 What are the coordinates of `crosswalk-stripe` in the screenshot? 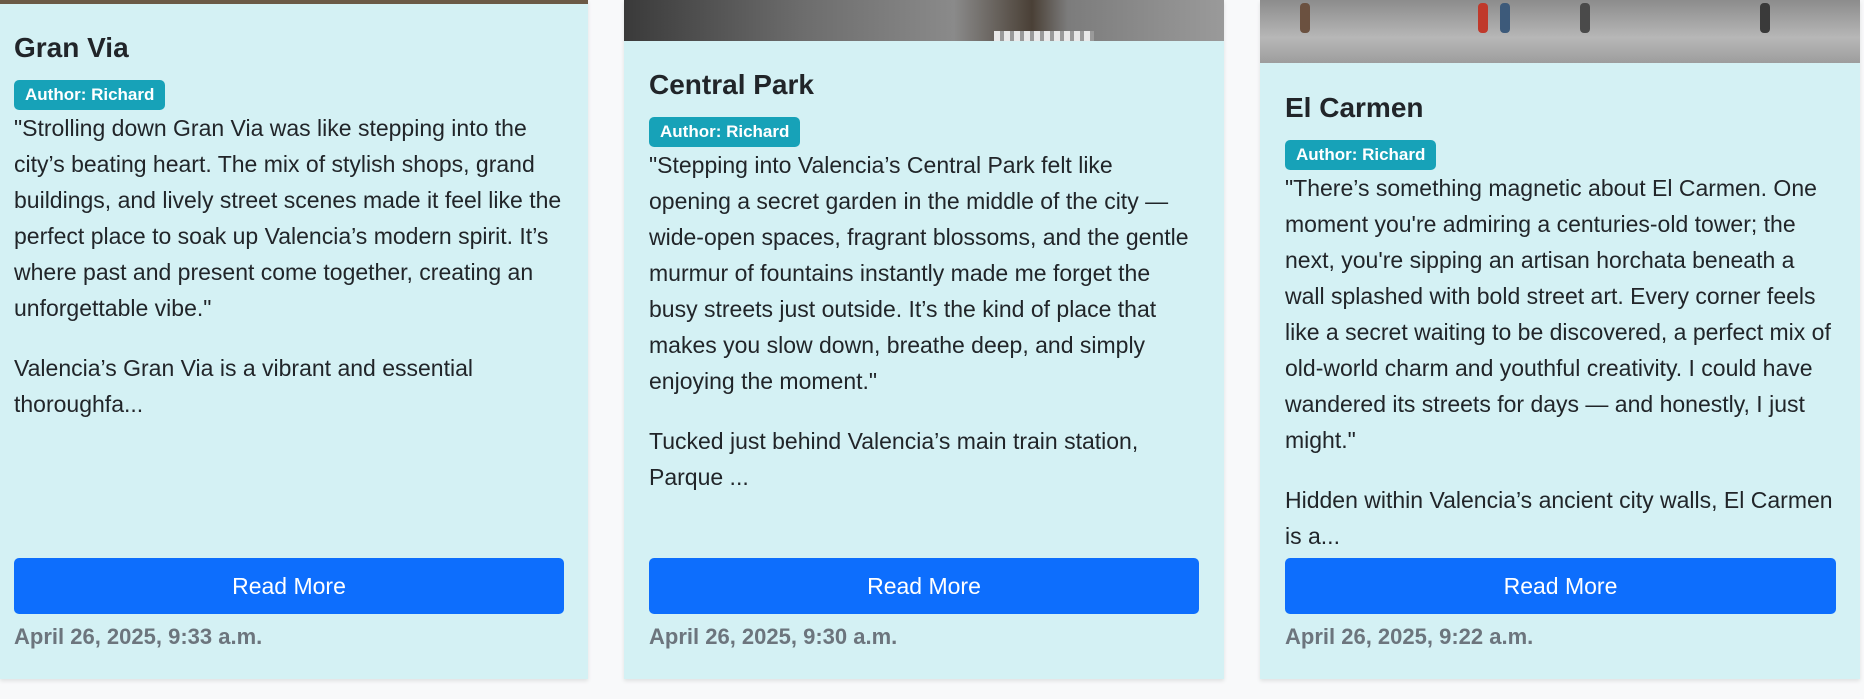 It's located at (1044, 36).